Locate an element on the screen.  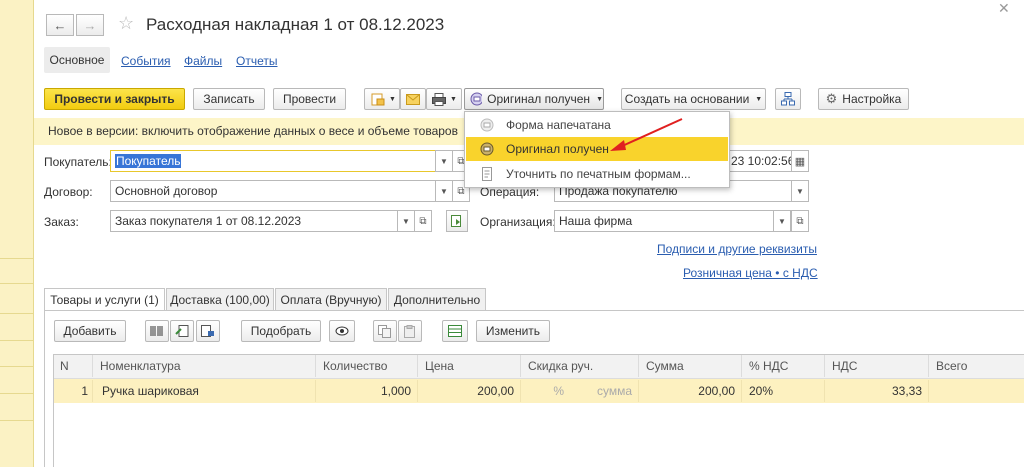
cell-discount-sum: сумма is located at coordinates (604, 391).